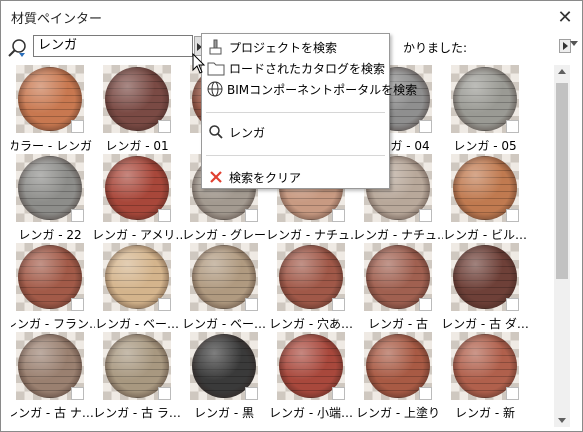 The width and height of the screenshot is (583, 432). Describe the element at coordinates (50, 235) in the screenshot. I see `material-label: レンガ - 22` at that location.